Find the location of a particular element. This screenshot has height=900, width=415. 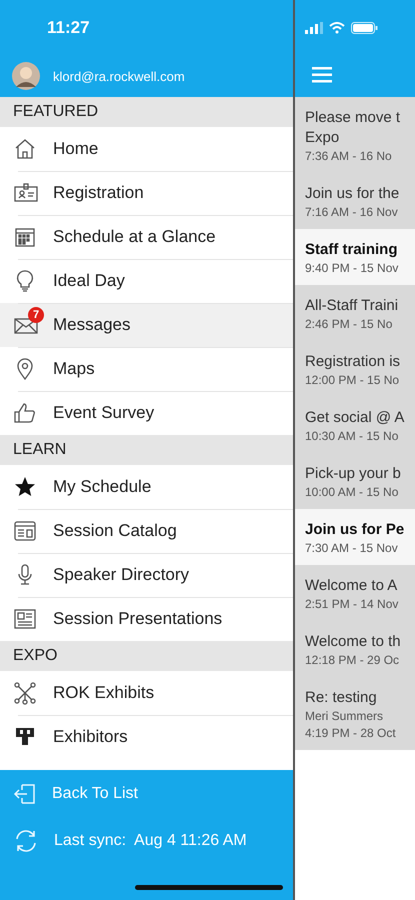

sync-icon is located at coordinates (26, 841).